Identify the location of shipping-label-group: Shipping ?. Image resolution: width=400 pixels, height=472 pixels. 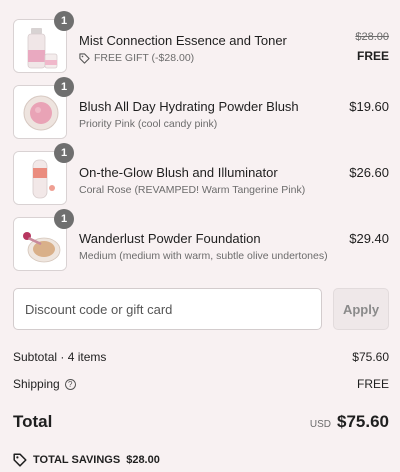
(44, 384).